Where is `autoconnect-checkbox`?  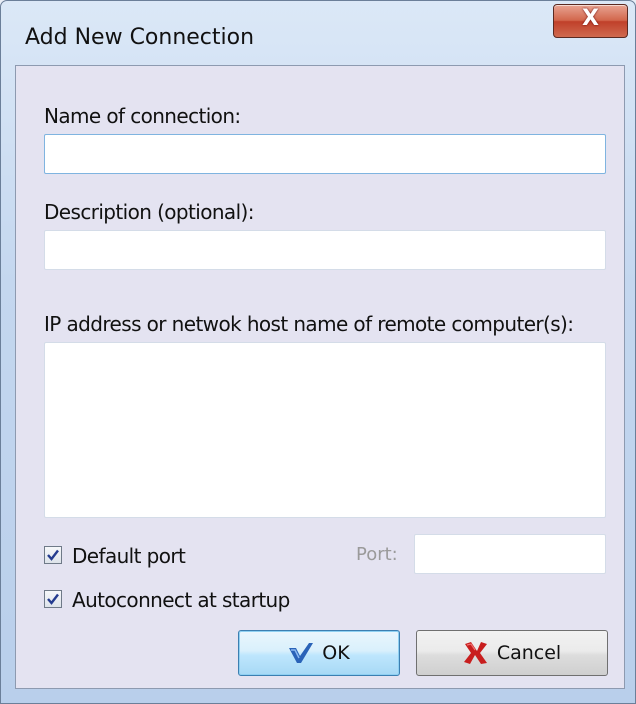
autoconnect-checkbox is located at coordinates (53, 599).